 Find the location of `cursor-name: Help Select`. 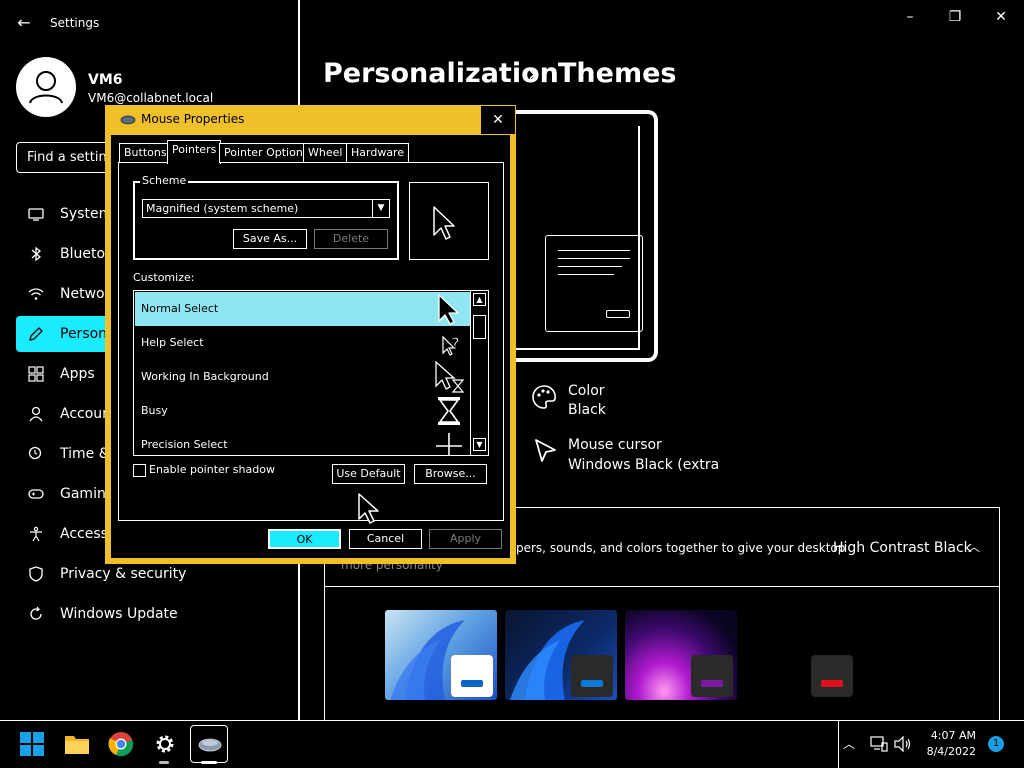

cursor-name: Help Select is located at coordinates (172, 342).